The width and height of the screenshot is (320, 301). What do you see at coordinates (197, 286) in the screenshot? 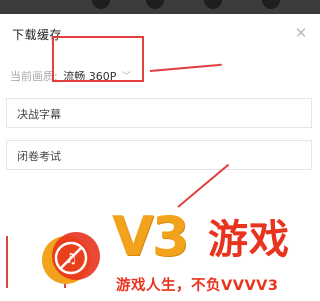
I see `watermark-slogan: 游戏人生，不负VVVV3` at bounding box center [197, 286].